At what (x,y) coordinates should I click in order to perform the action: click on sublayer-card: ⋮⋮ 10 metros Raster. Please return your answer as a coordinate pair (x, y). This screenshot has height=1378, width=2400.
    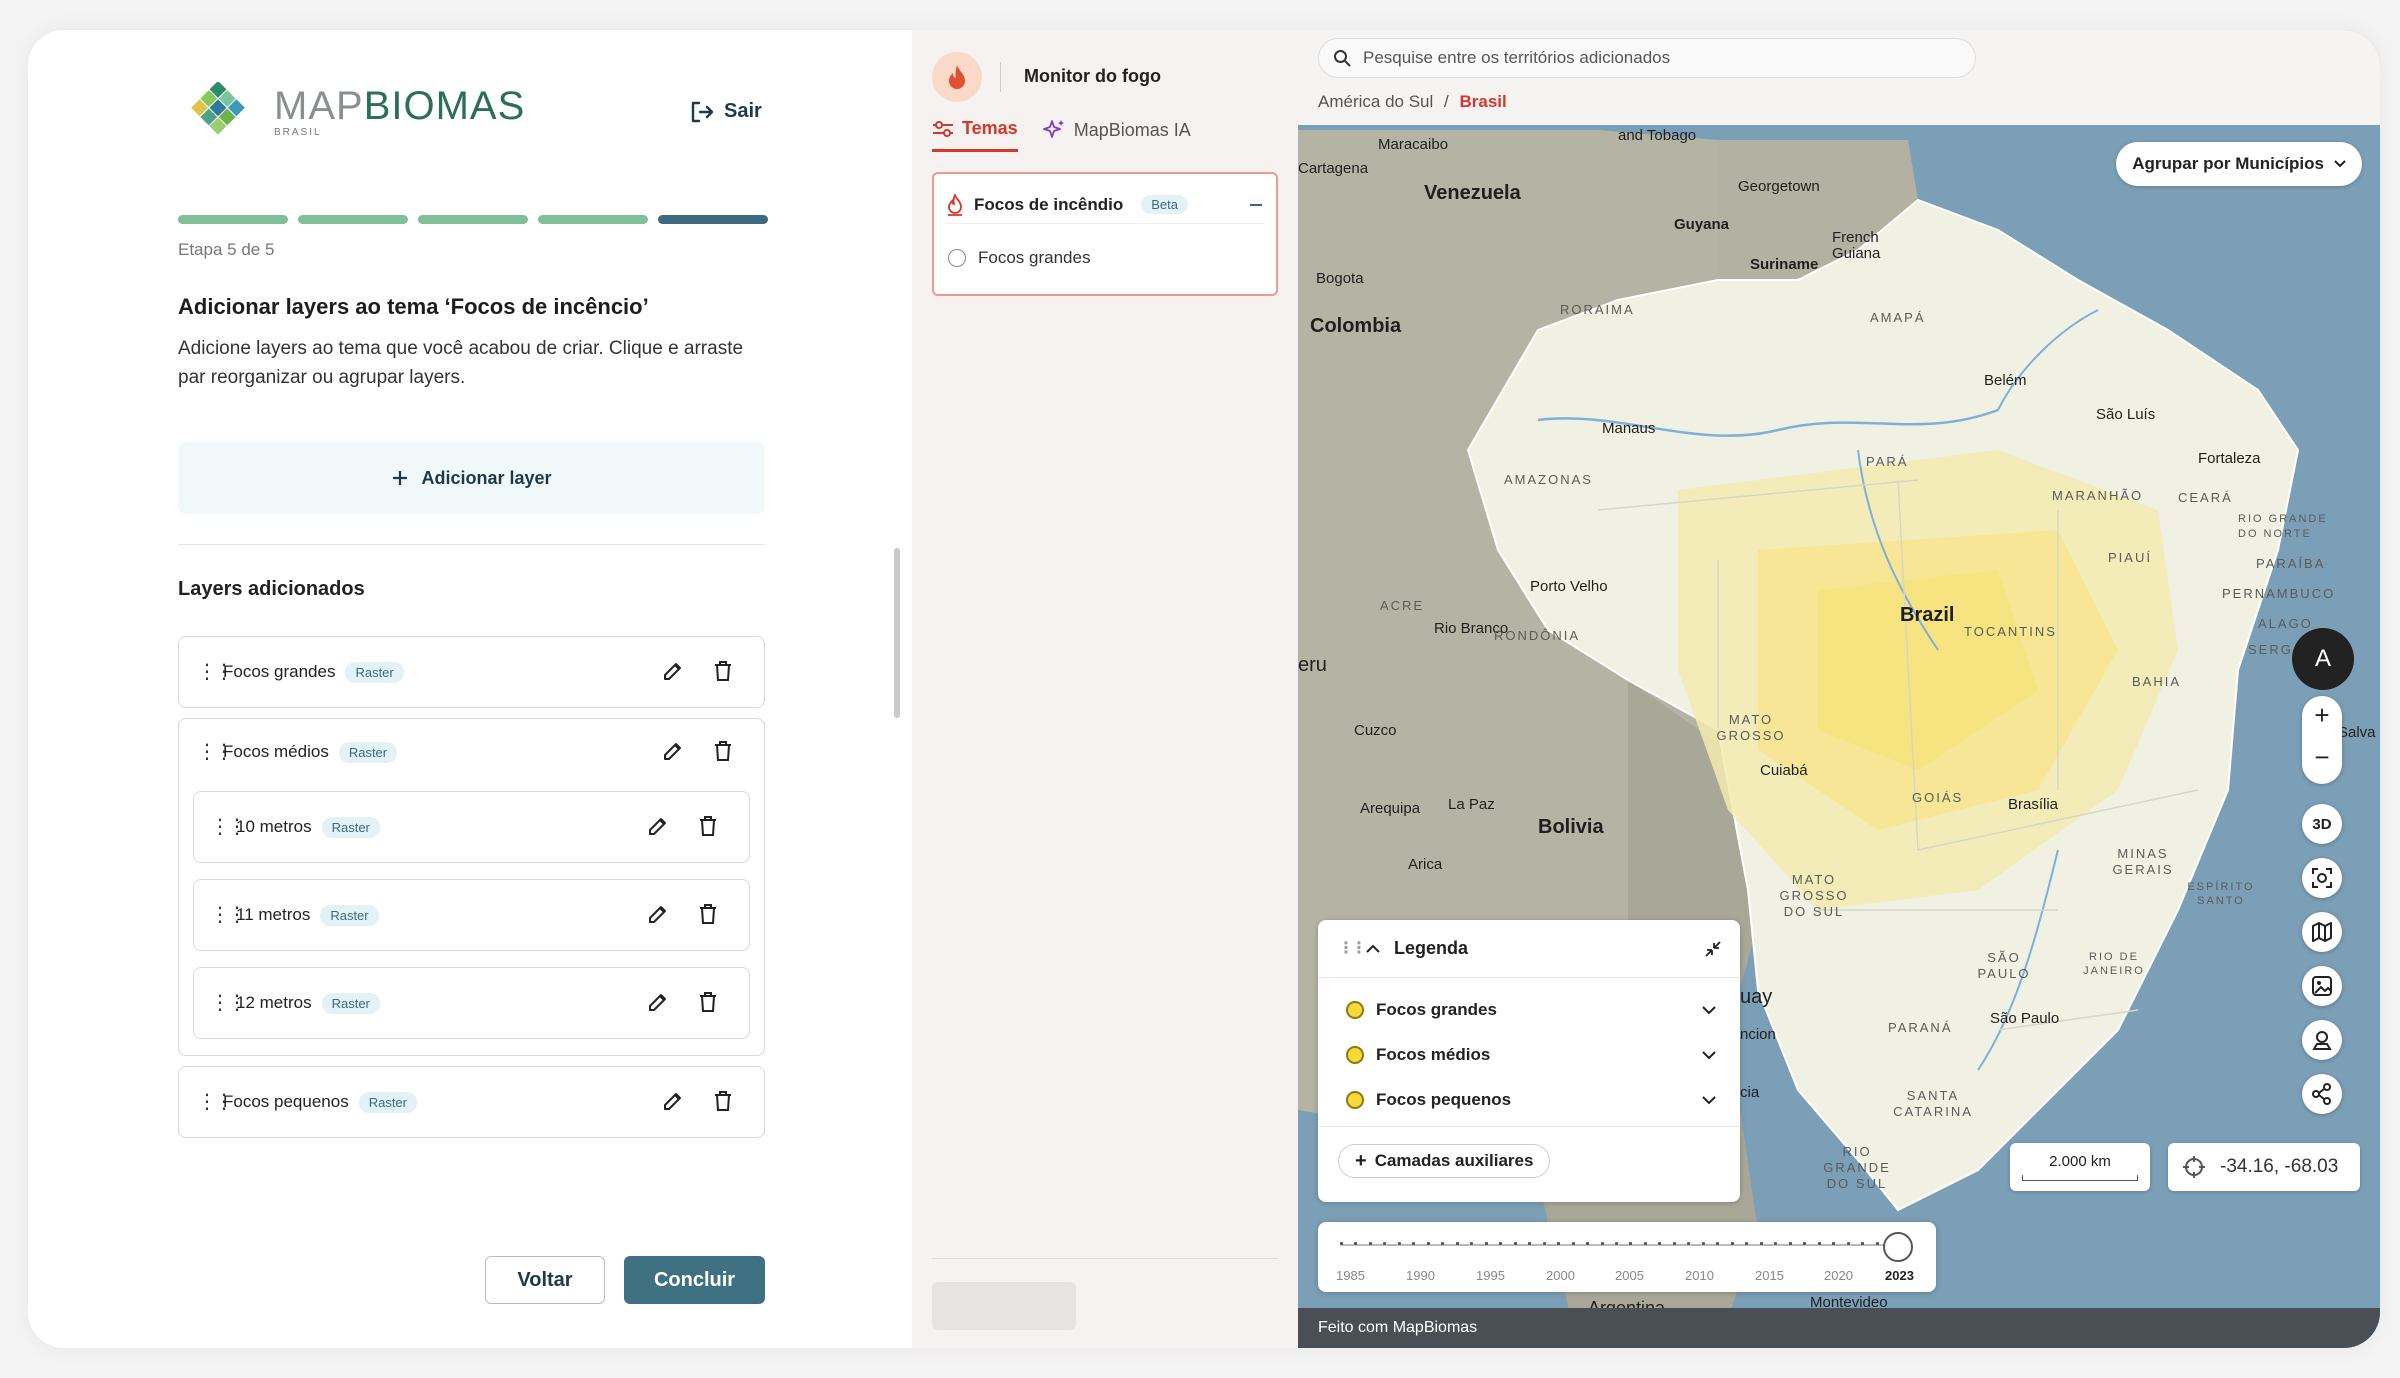
    Looking at the image, I should click on (471, 827).